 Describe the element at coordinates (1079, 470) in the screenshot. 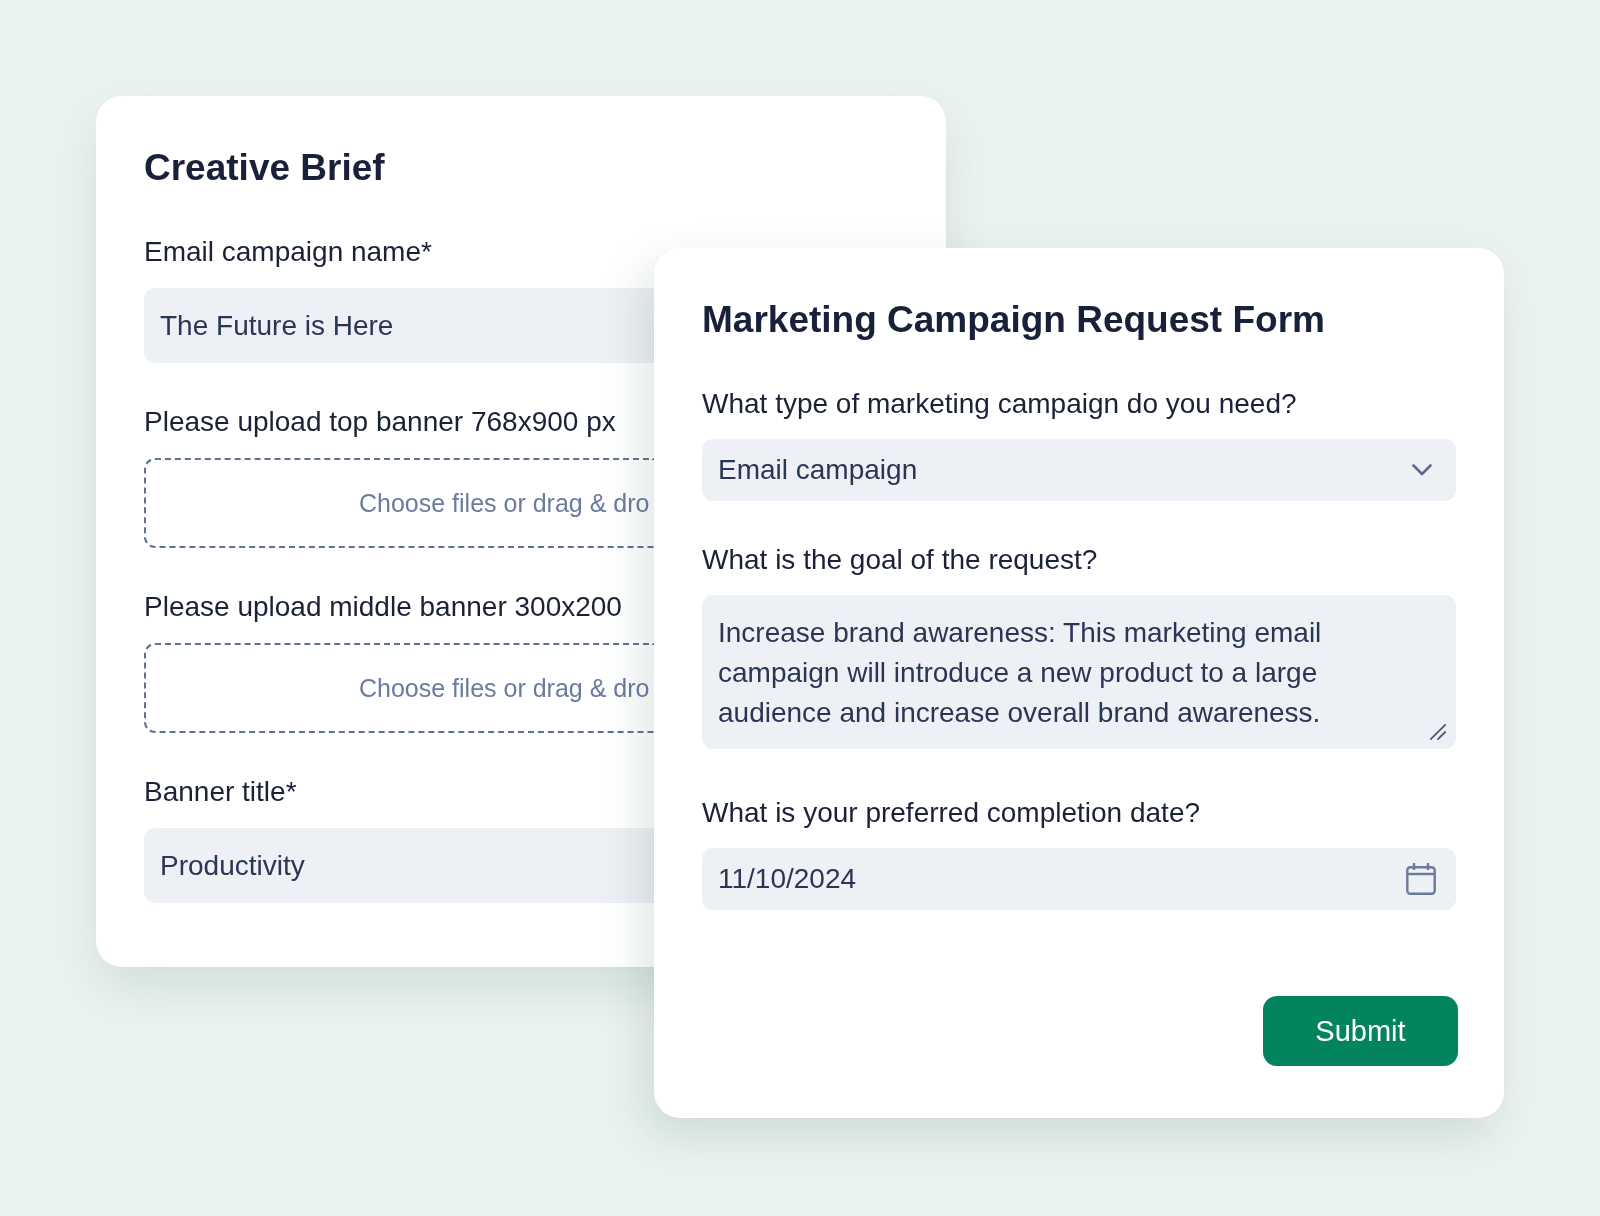

I see `dropdown: Email campaign` at that location.